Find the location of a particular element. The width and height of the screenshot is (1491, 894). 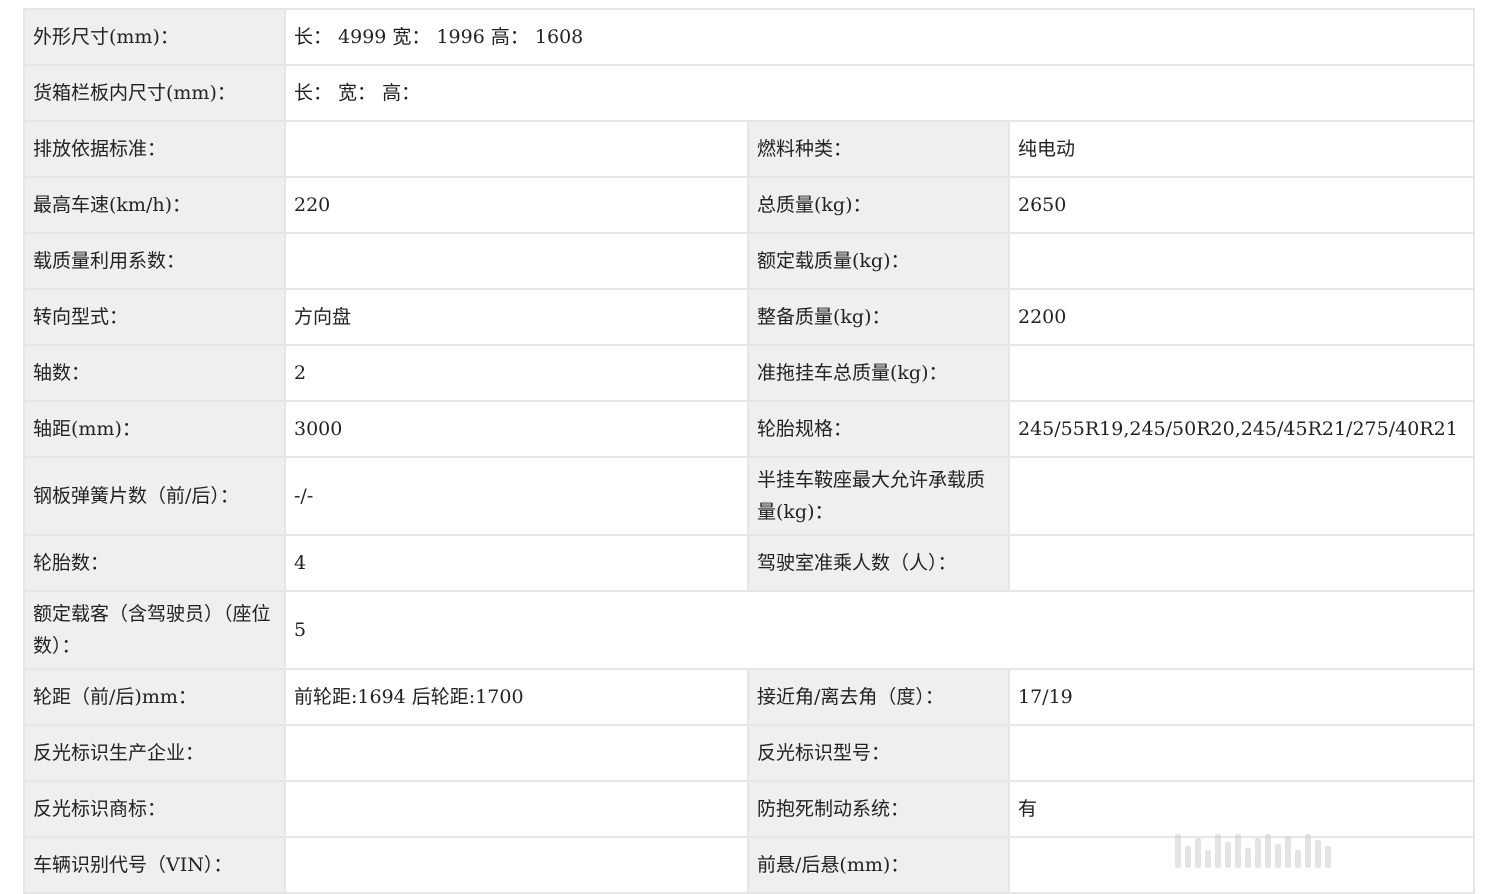

spec-label: 货箱栏板内尺寸(mm)： is located at coordinates (154, 93).